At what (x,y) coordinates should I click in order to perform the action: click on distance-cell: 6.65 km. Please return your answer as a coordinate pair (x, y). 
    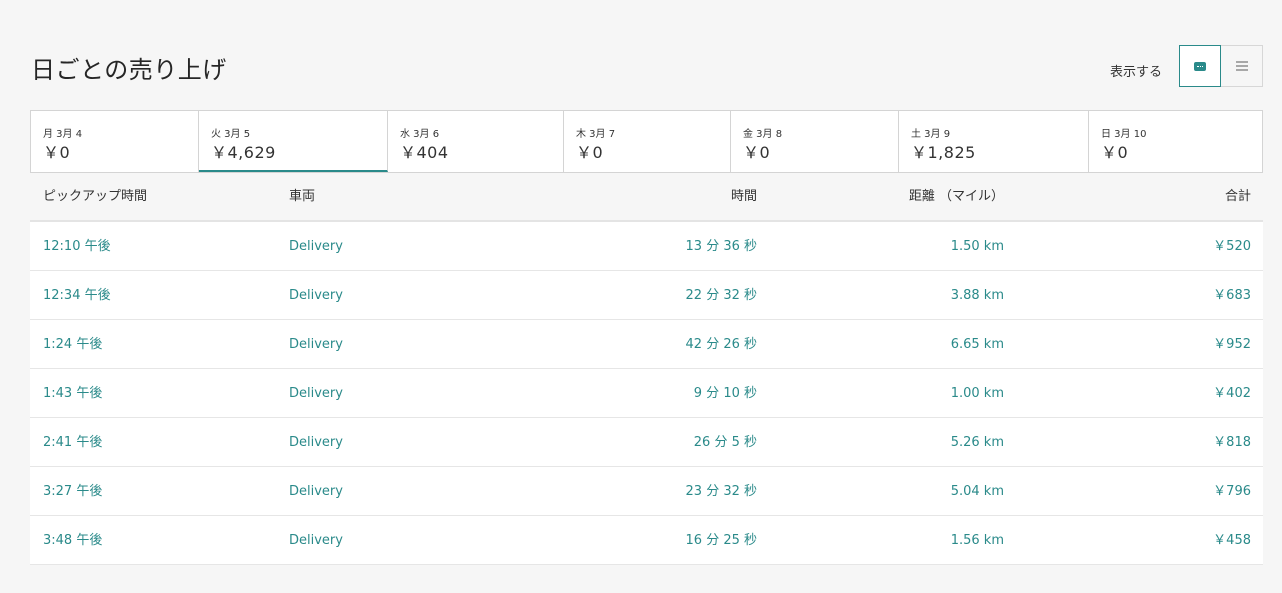
    Looking at the image, I should click on (977, 344).